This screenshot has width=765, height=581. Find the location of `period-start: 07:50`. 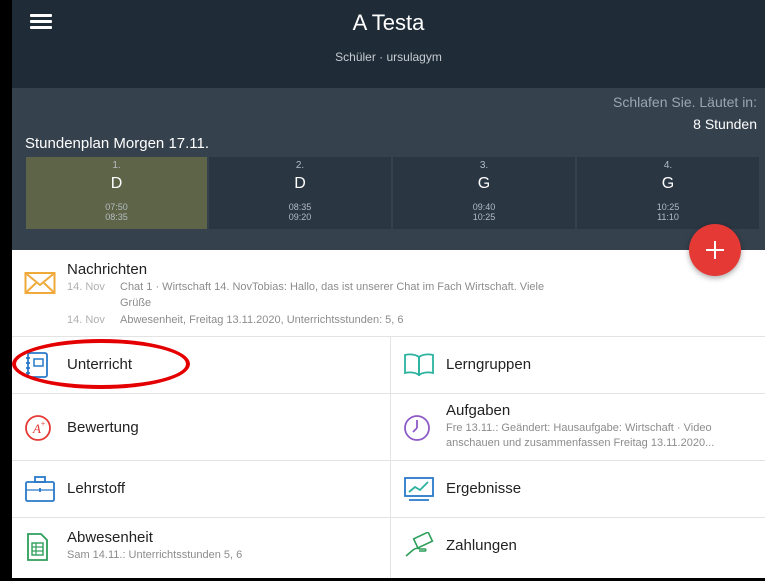

period-start: 07:50 is located at coordinates (116, 207).